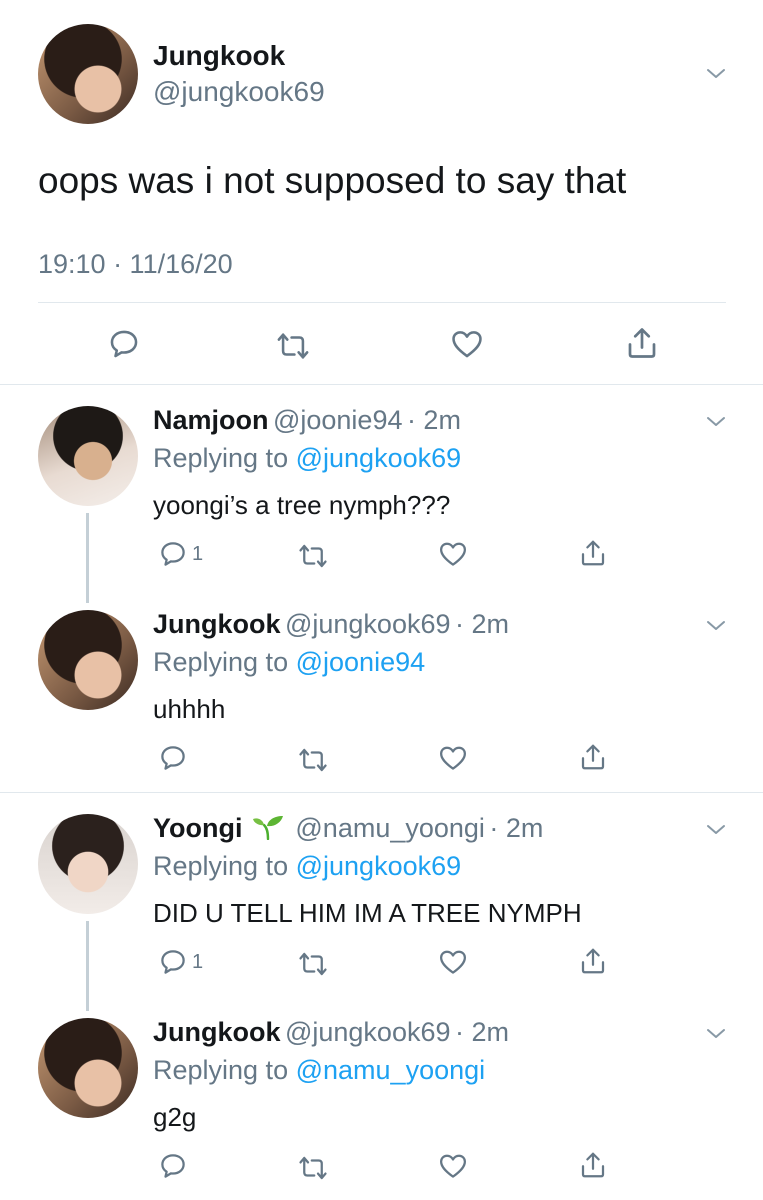 This screenshot has height=1200, width=763. I want to click on display-name: Namjoon, so click(211, 420).